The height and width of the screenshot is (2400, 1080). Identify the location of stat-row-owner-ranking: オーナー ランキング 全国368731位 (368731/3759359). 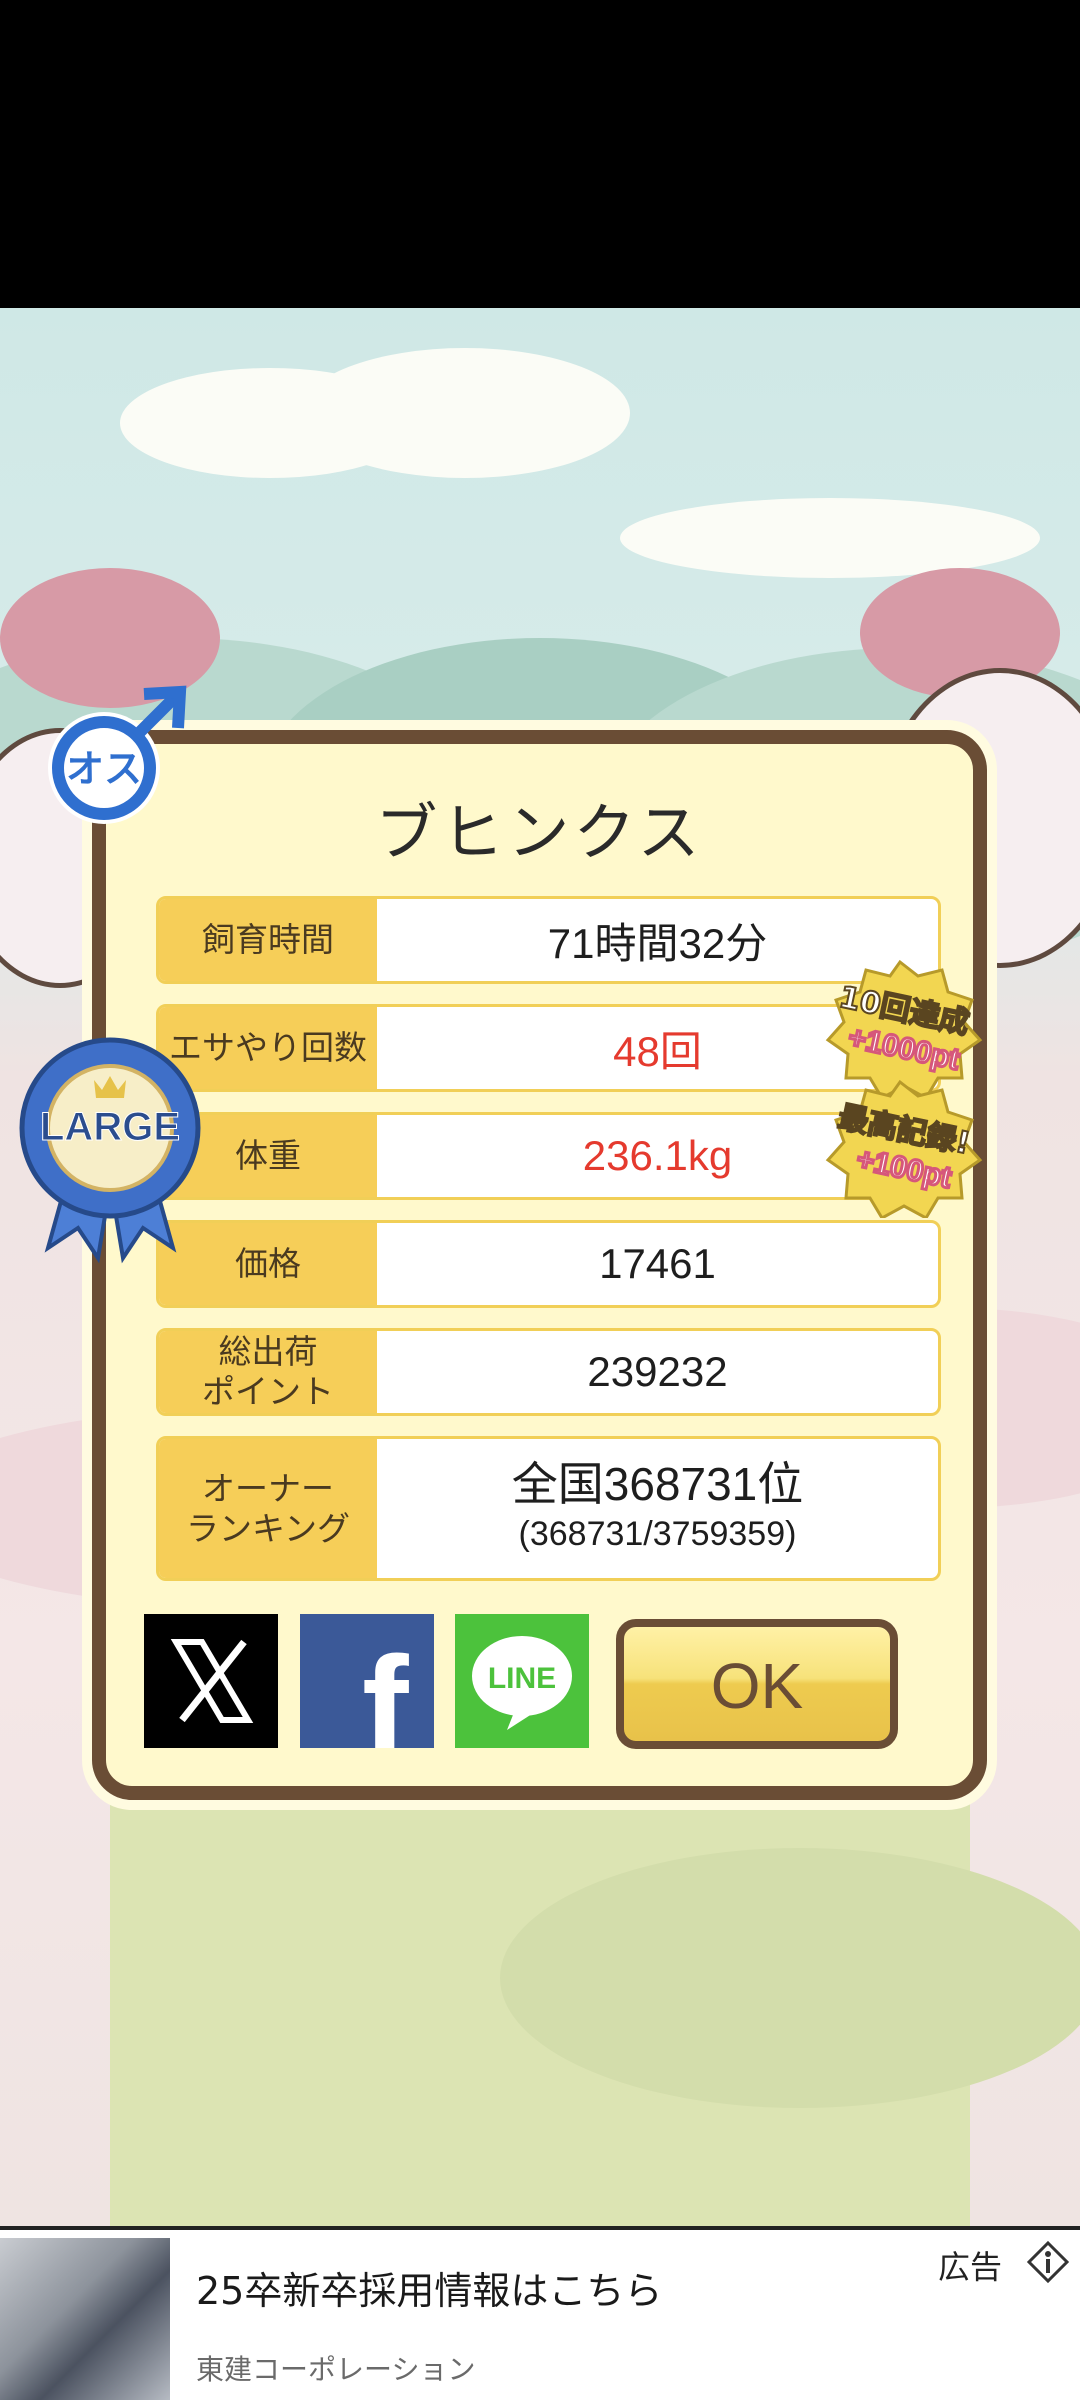
(548, 1508).